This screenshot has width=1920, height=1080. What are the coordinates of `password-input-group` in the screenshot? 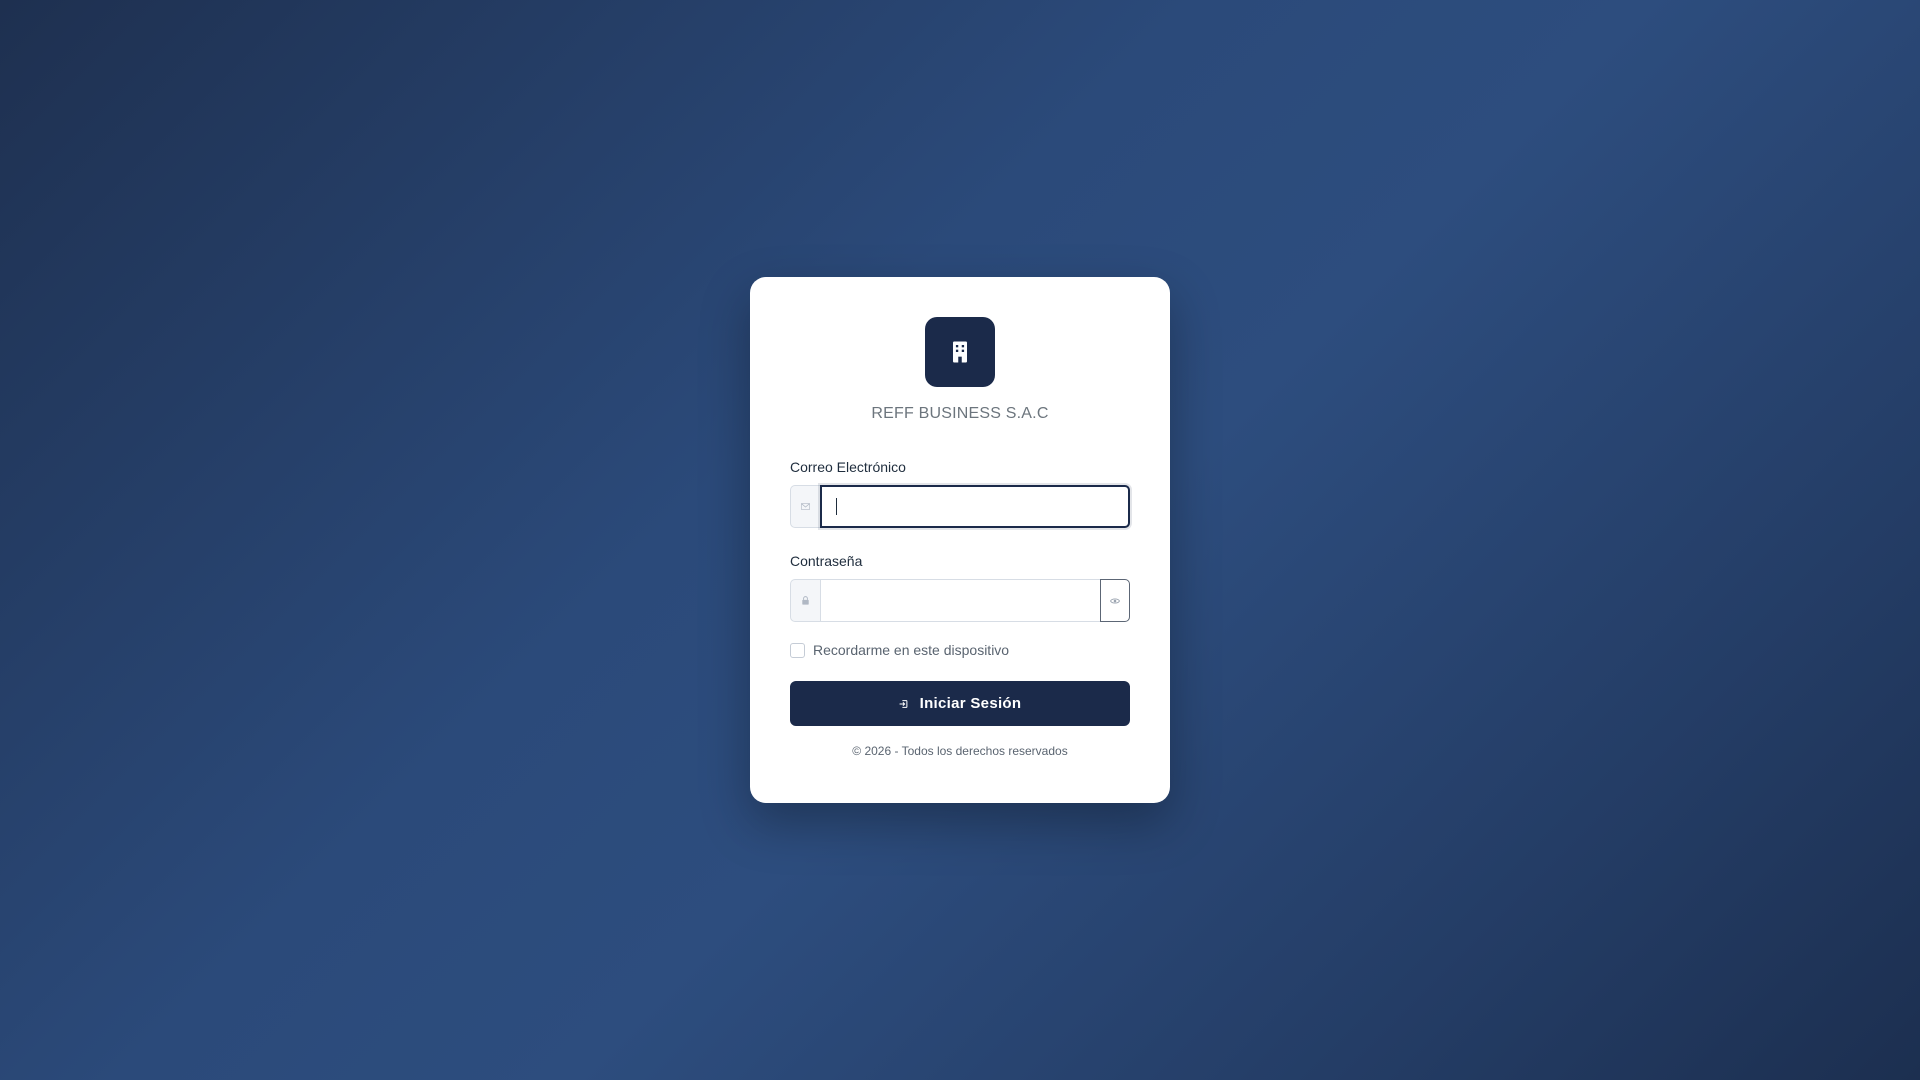 It's located at (960, 600).